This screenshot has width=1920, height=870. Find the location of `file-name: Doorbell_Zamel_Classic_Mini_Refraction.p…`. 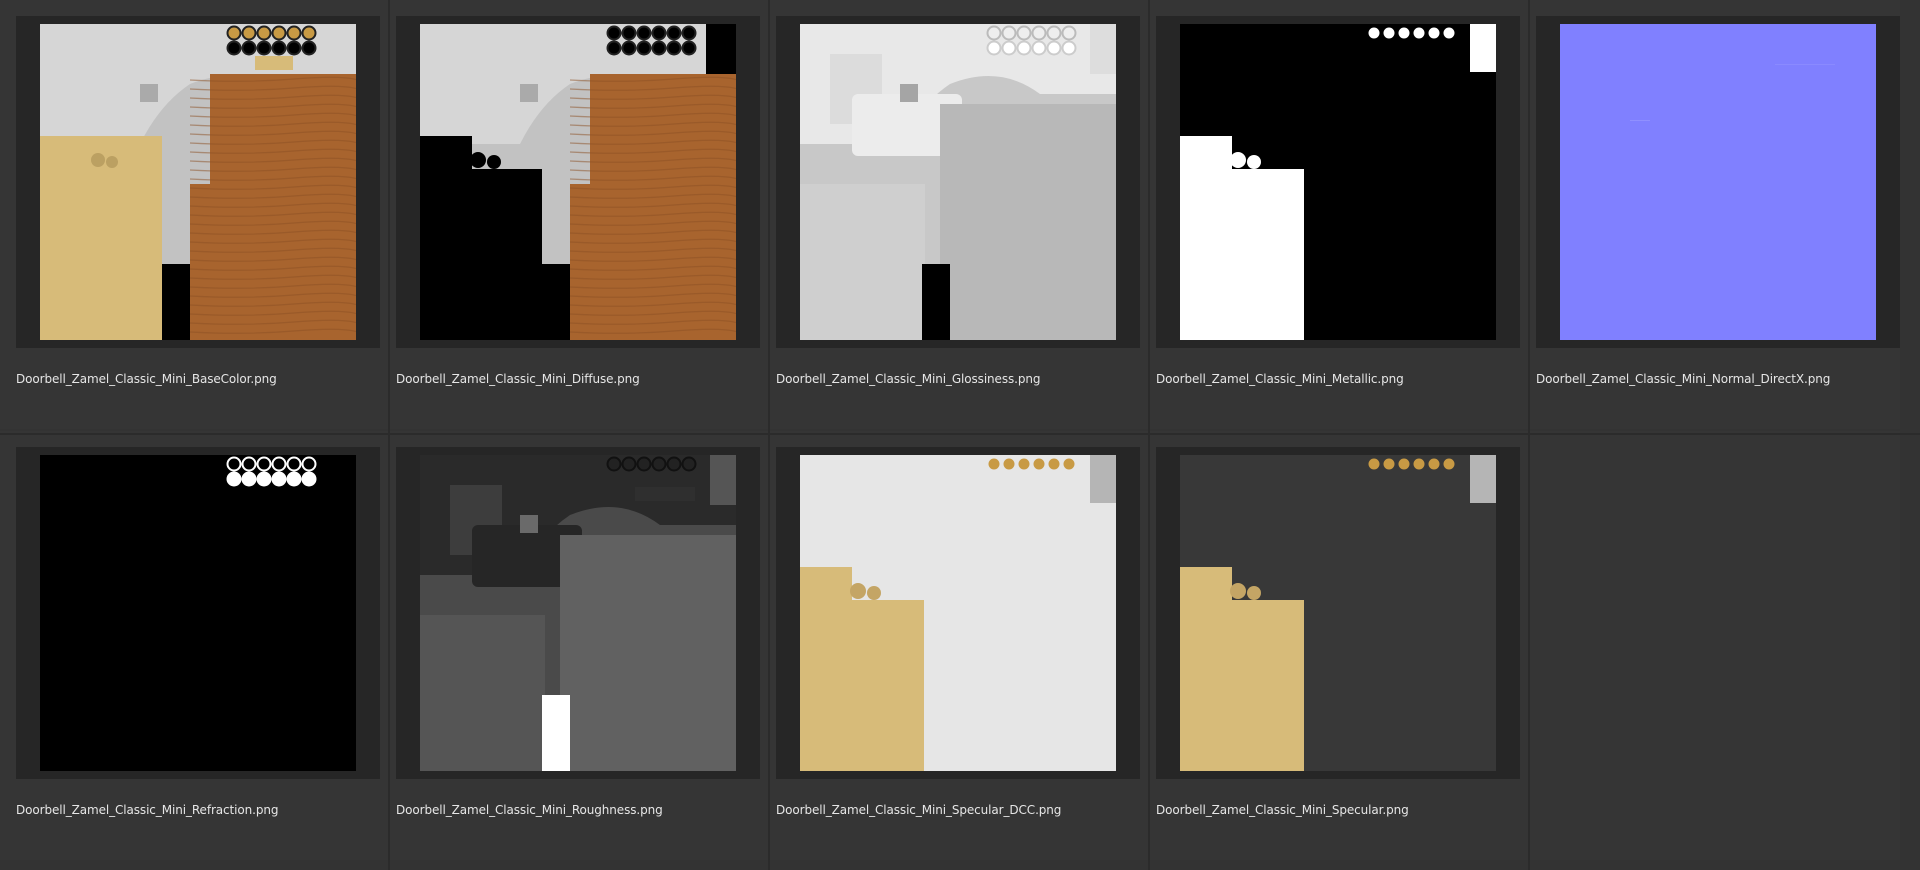

file-name: Doorbell_Zamel_Classic_Mini_Refraction.p… is located at coordinates (147, 810).